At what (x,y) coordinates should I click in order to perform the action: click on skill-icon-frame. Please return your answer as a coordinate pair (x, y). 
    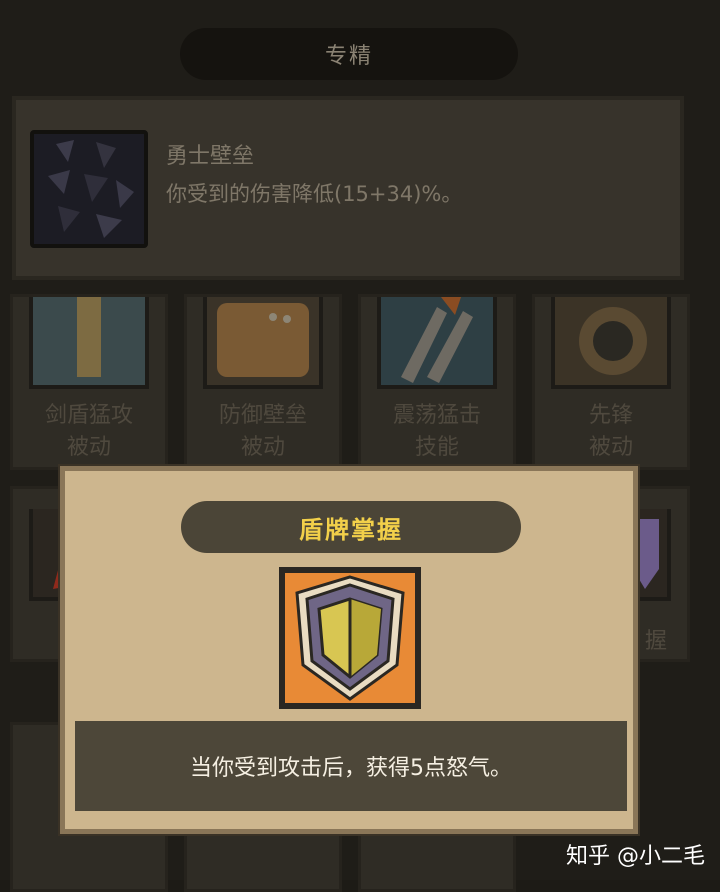
    Looking at the image, I should click on (89, 189).